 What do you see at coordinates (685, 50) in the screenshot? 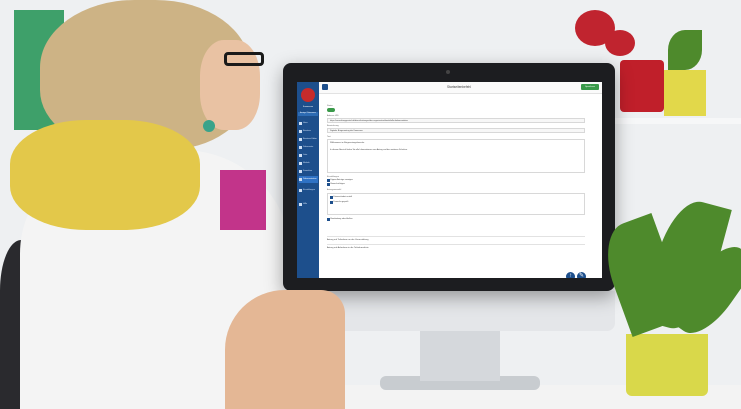
I see `plant-leaves` at bounding box center [685, 50].